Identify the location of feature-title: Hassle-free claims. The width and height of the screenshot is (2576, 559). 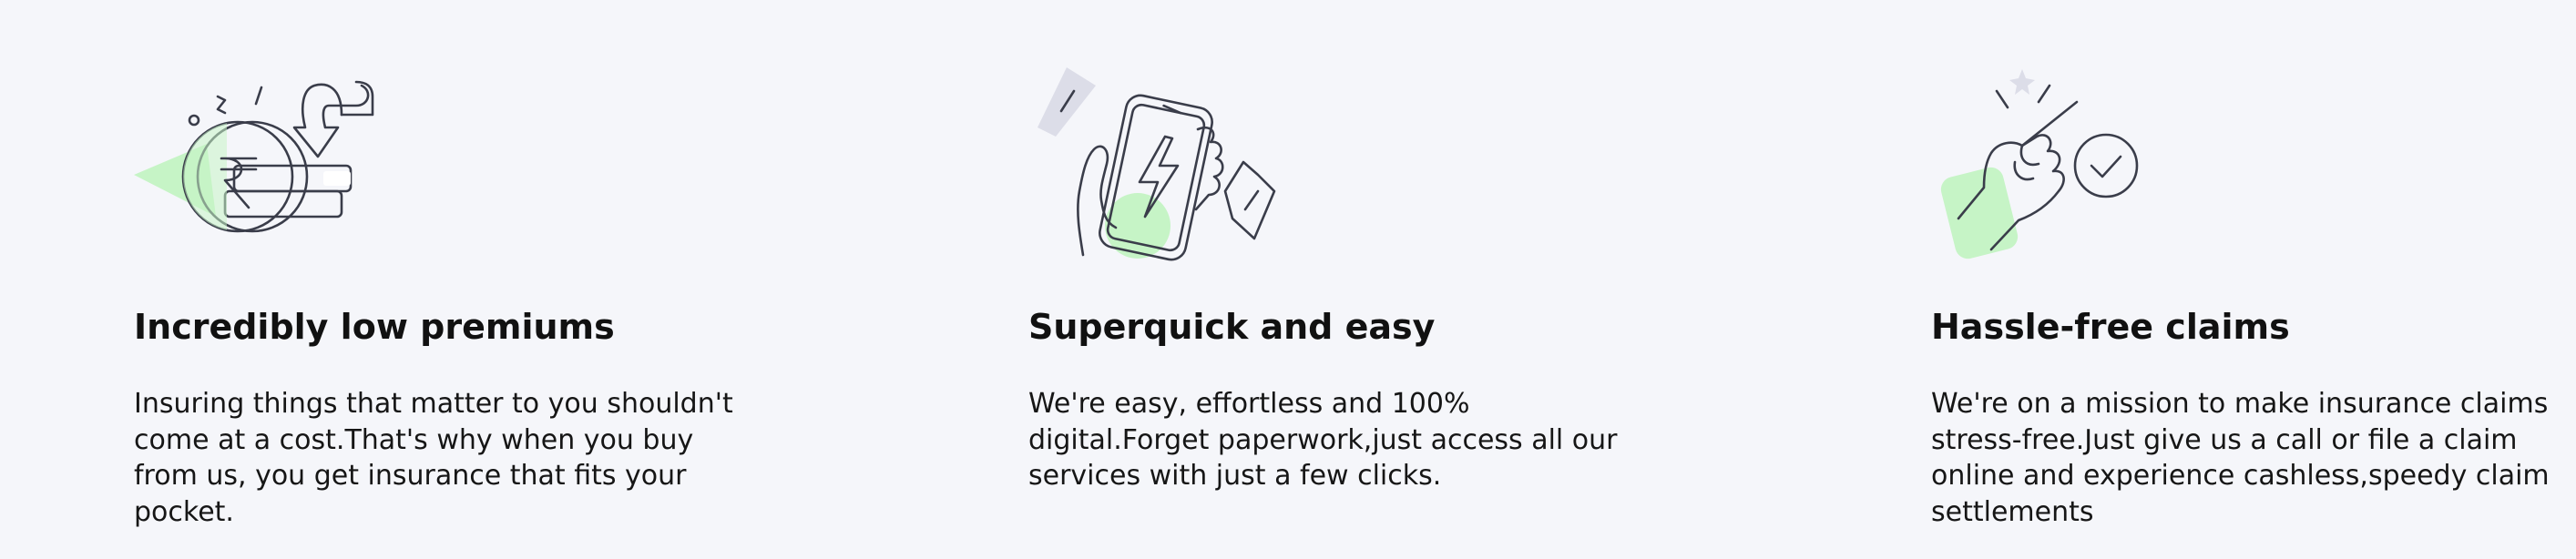
(2110, 327).